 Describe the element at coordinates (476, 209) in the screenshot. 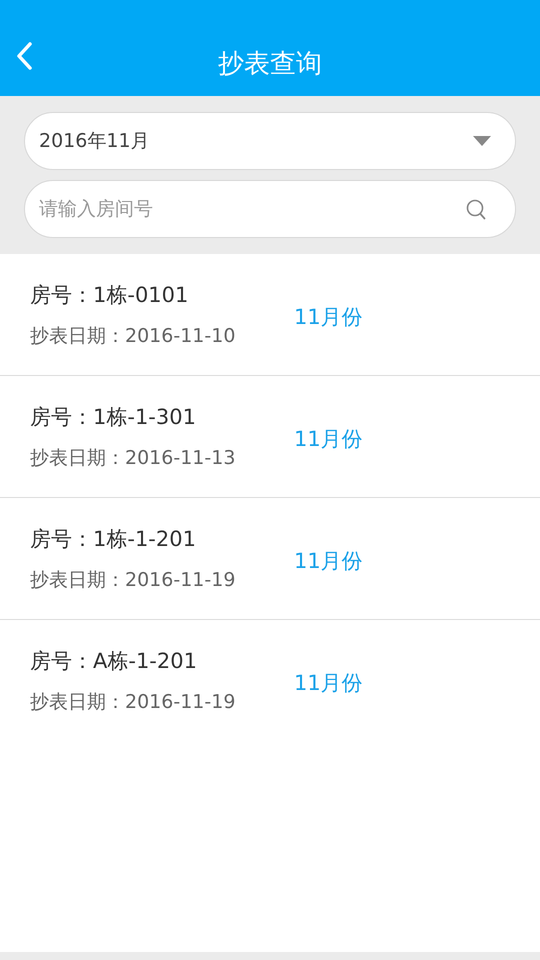

I see `search-icon` at that location.